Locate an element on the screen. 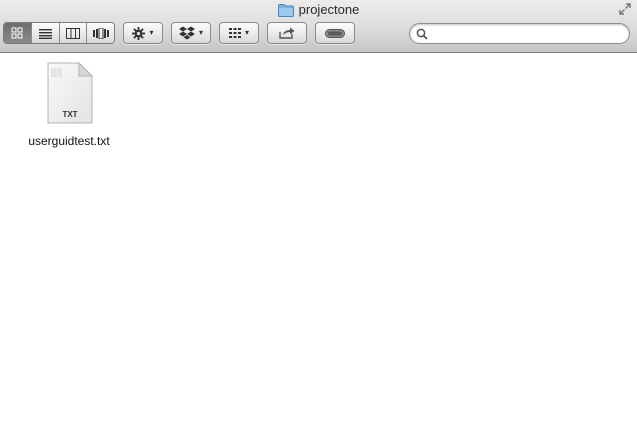 The image size is (637, 435). arrange-menu-button: ▾ is located at coordinates (239, 33).